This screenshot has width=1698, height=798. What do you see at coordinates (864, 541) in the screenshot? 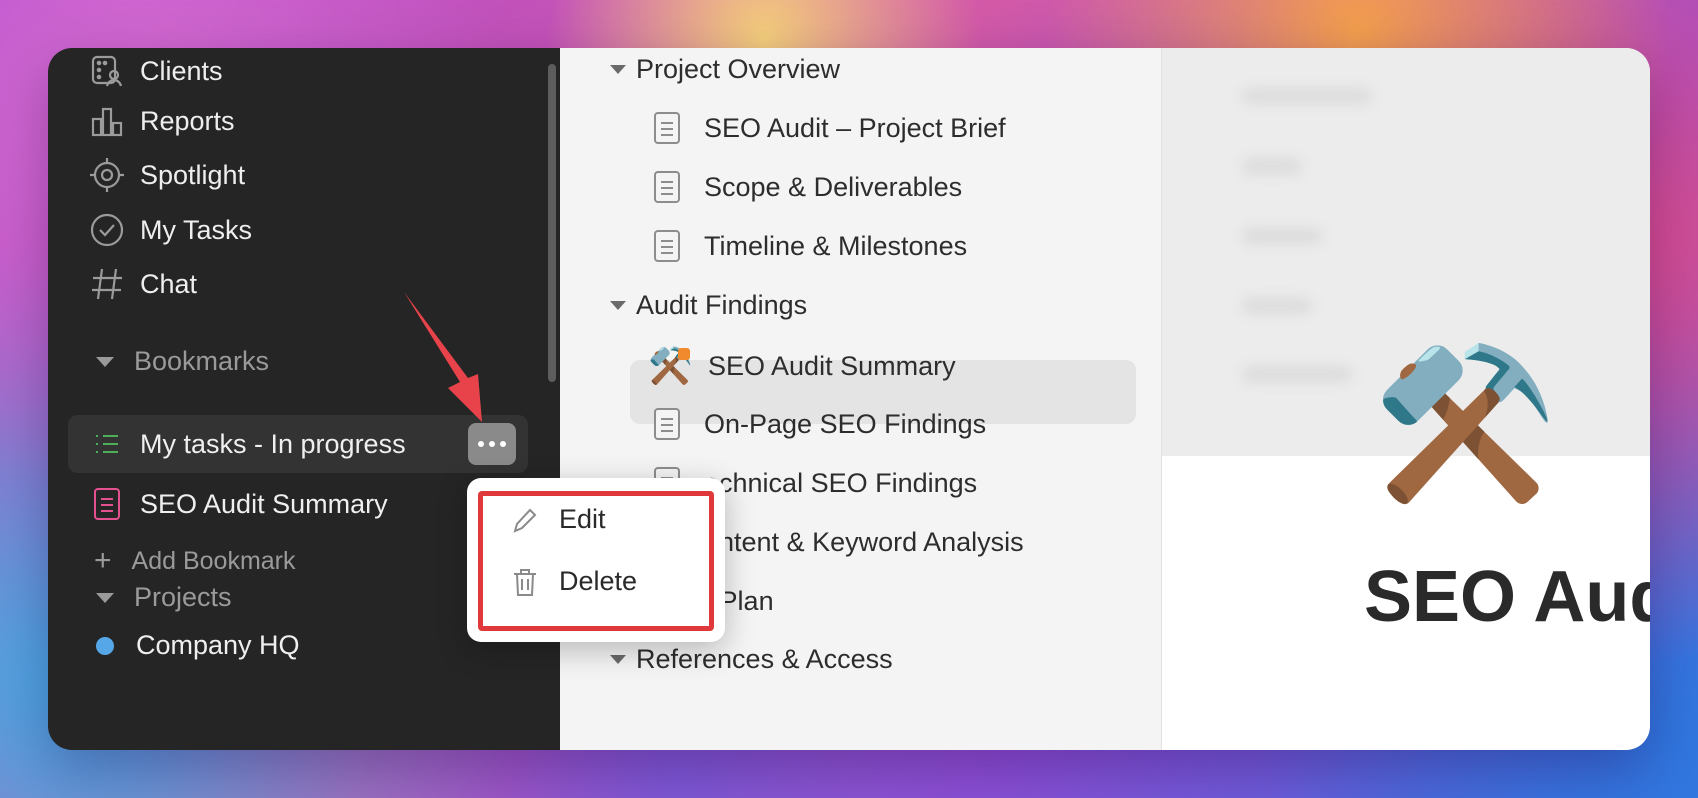
I see `tree-doc-label: ontent & Keyword Analysis` at bounding box center [864, 541].